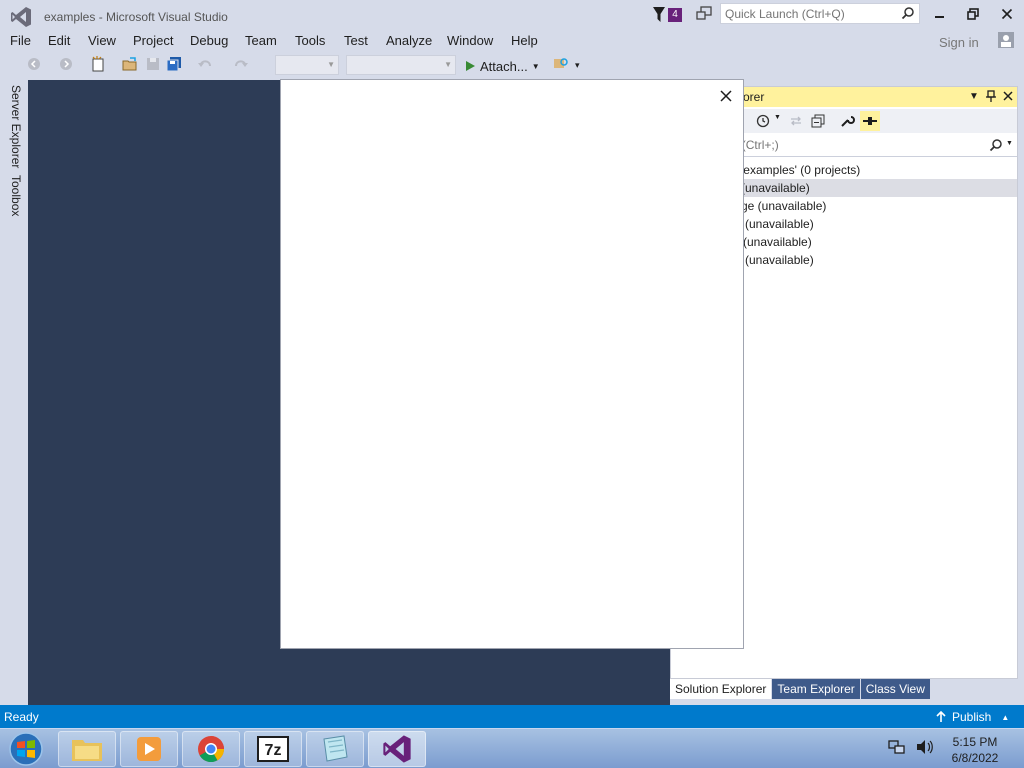  I want to click on menu-help: Help, so click(524, 40).